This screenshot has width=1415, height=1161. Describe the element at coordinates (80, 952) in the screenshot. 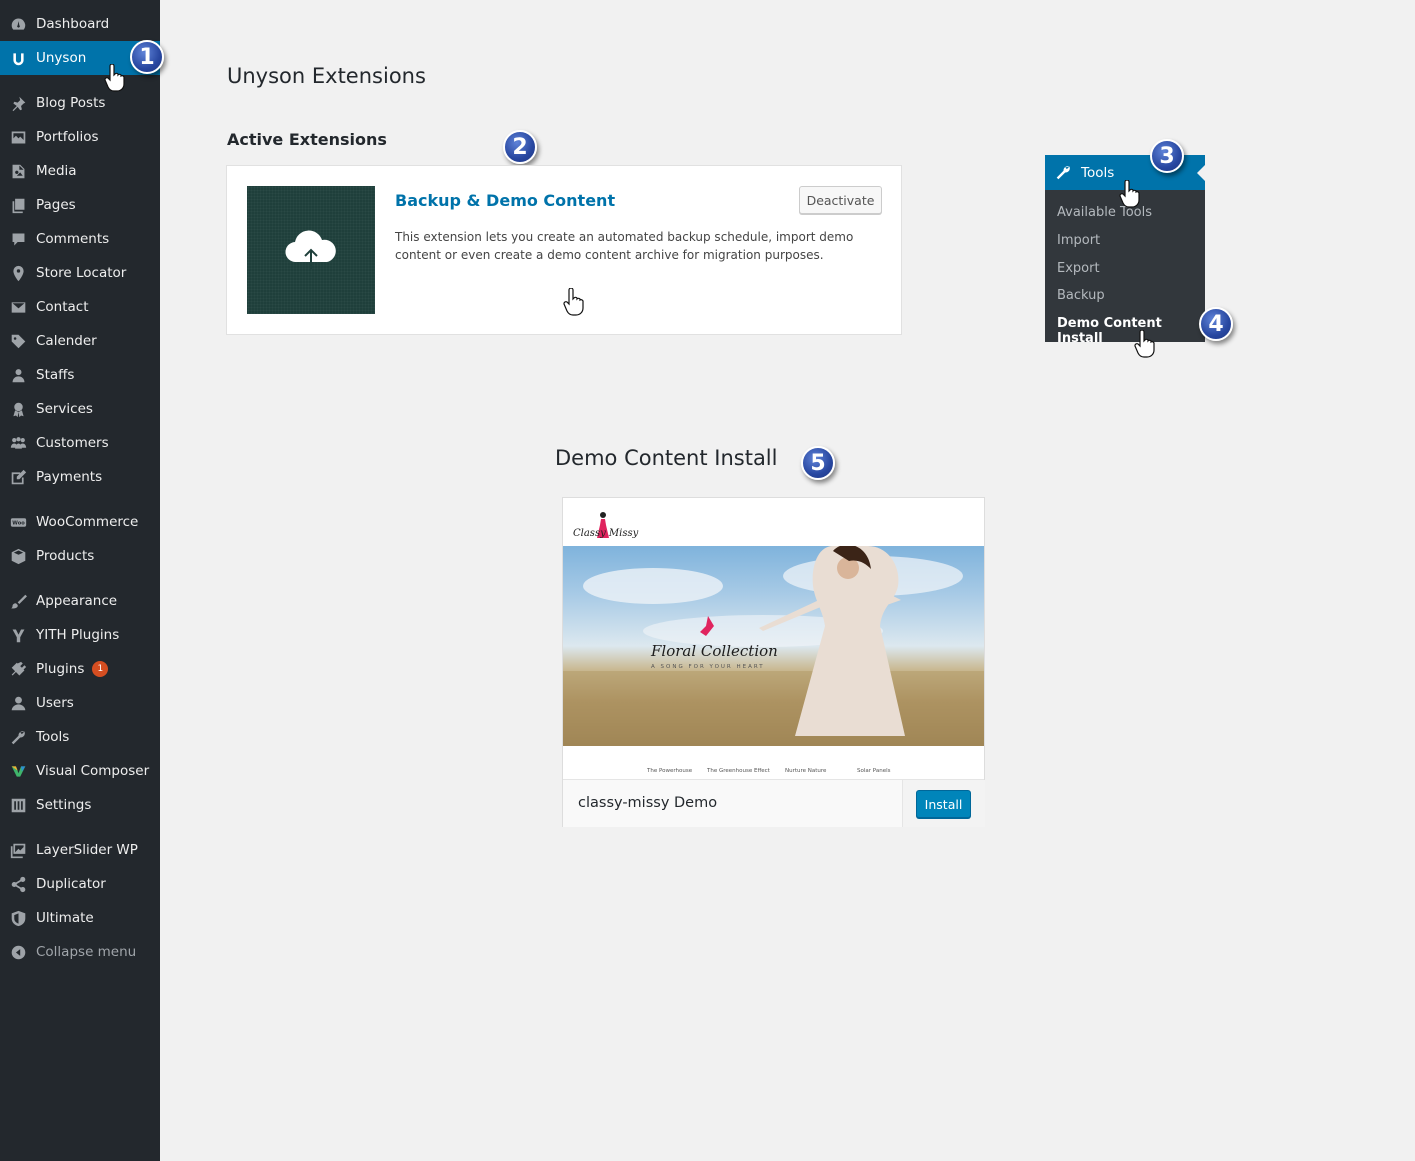

I see `collapse-menu-button: Collapse menu` at that location.